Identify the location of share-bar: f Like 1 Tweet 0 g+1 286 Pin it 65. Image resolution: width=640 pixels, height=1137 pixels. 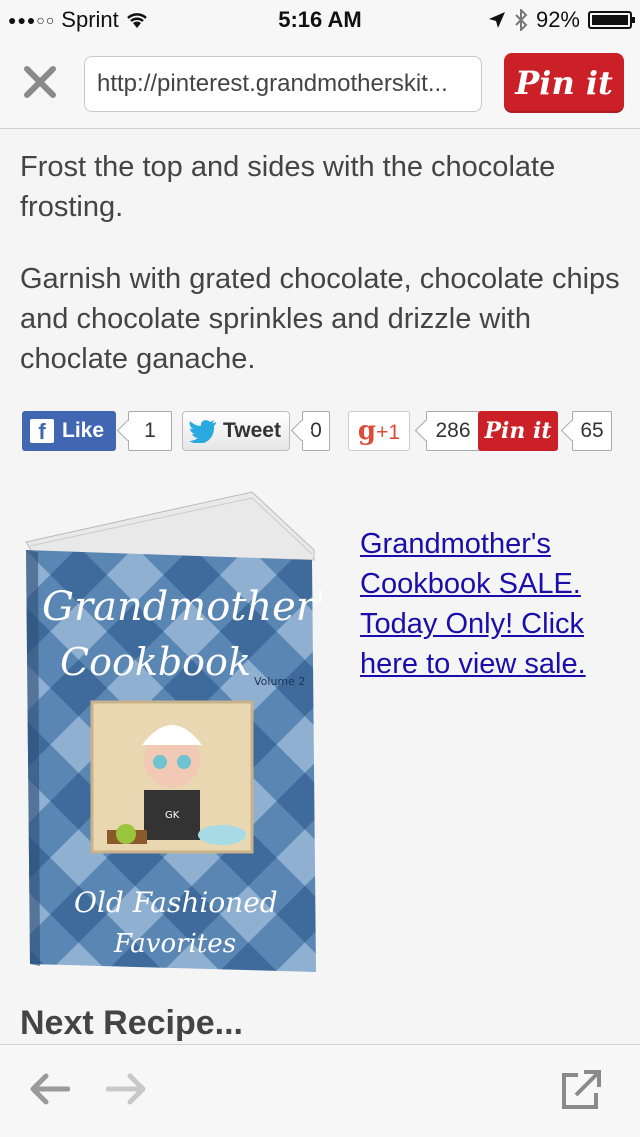
(322, 431).